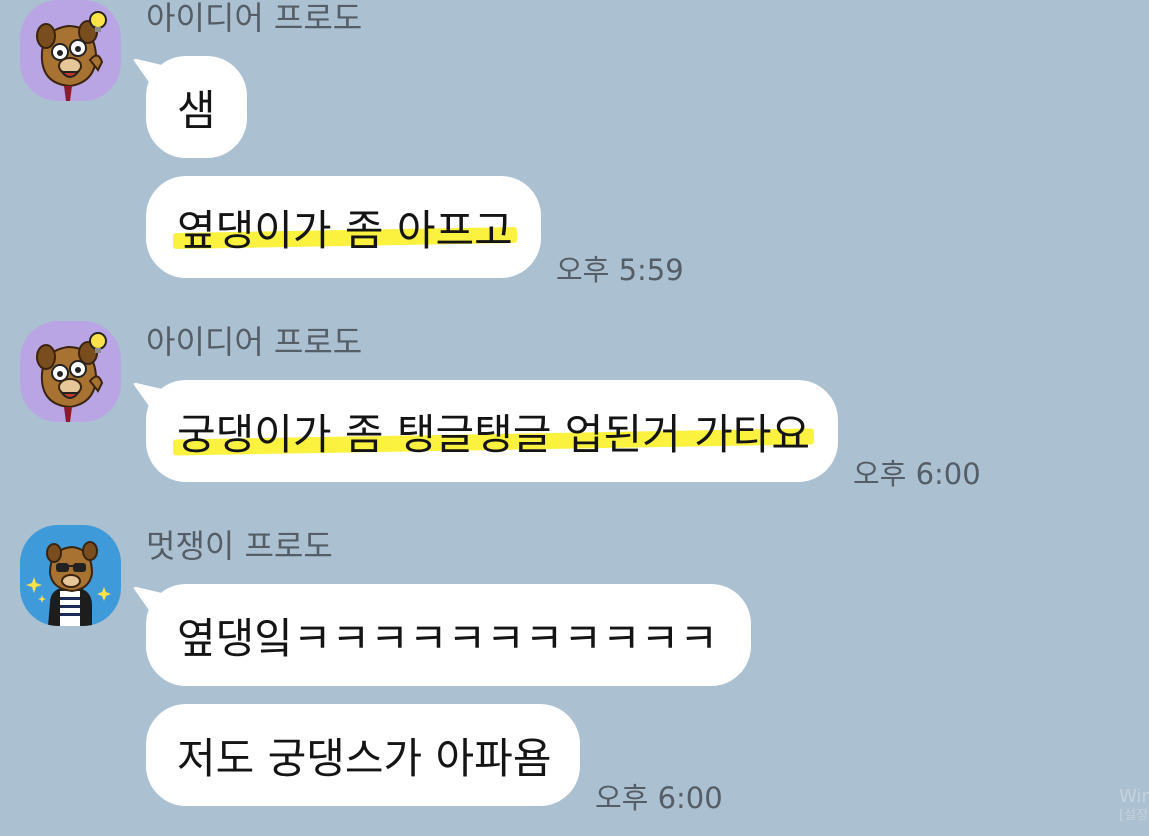  I want to click on message-bubble: 옆댕이가 좀 아프고, so click(343, 227).